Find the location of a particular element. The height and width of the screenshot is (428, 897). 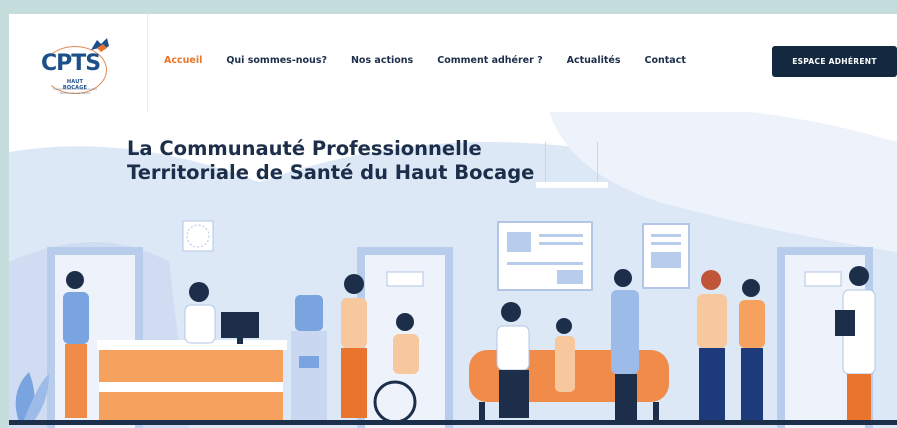

nav-item-actualites: Actualités is located at coordinates (594, 60).